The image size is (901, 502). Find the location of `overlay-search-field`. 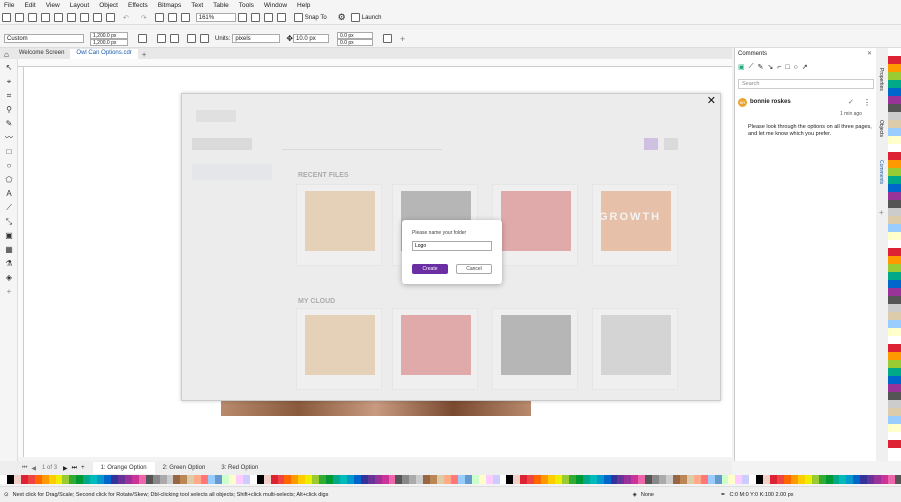

overlay-search-field is located at coordinates (362, 144).